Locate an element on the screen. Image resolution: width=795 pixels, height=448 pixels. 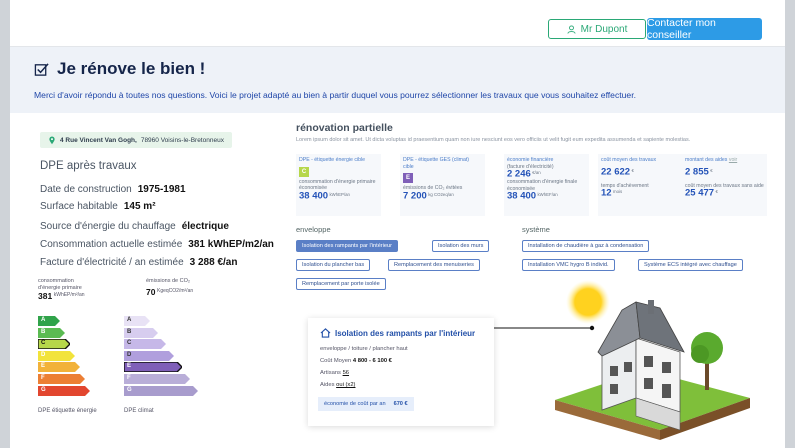
detail-title: Isolation des rampants par l'intérieur is located at coordinates (397, 333).